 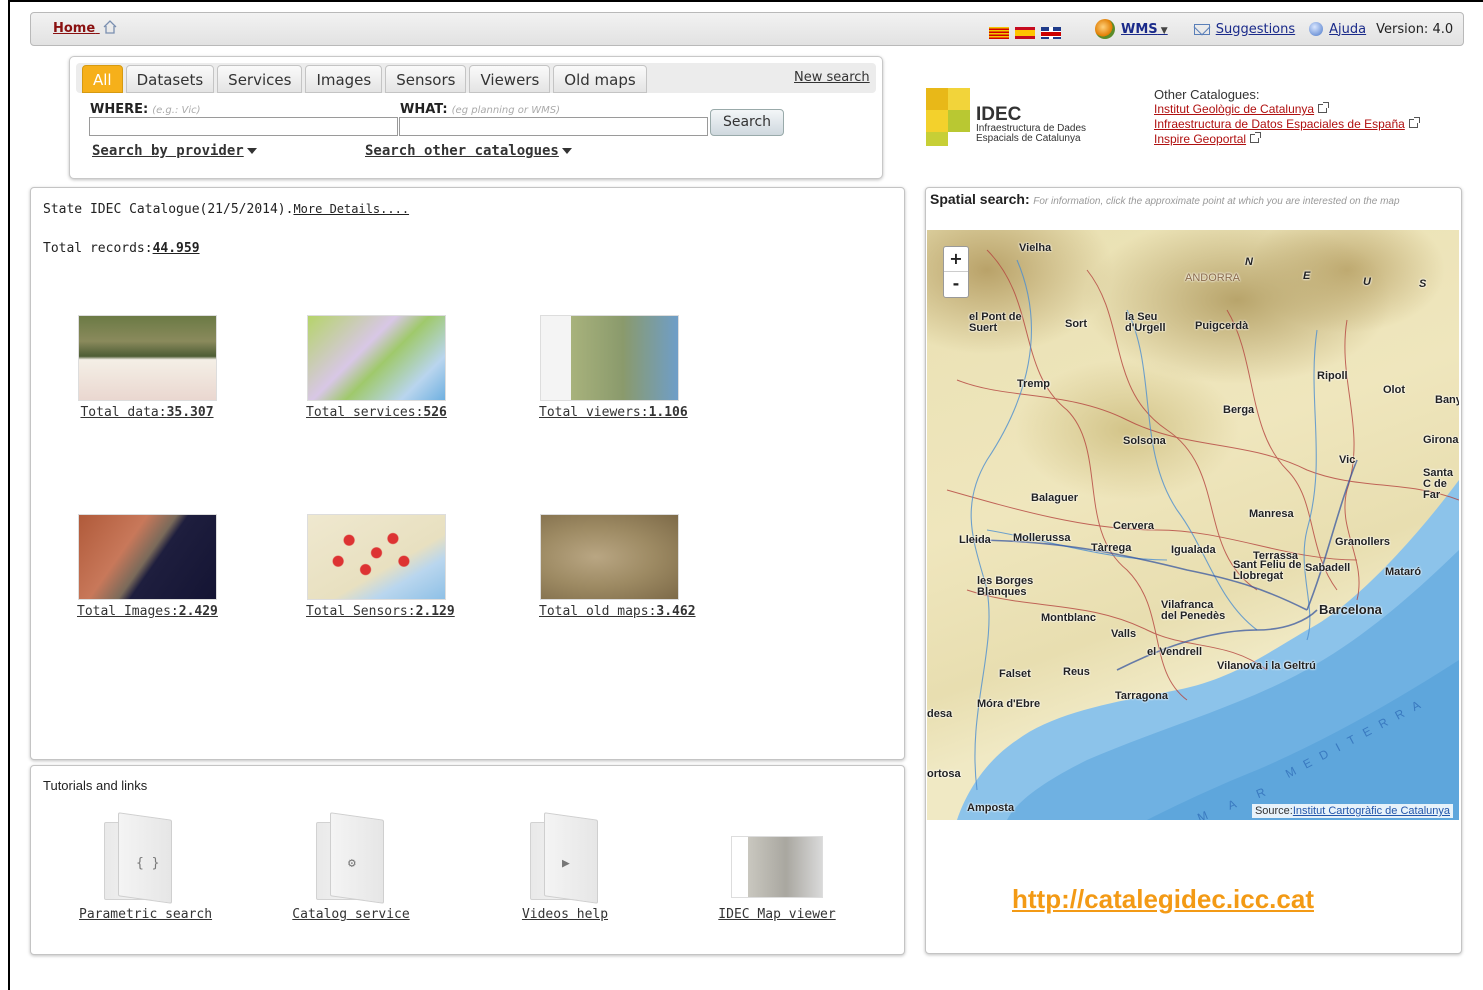 I want to click on tutorial-parametric-search: { } Parametric search, so click(x=145, y=867).